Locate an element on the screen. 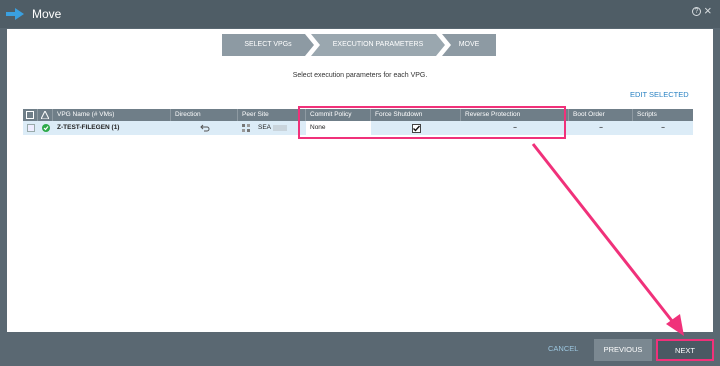 The height and width of the screenshot is (366, 720). step-execution-parameters: EXECUTION PARAMETERS is located at coordinates (378, 45).